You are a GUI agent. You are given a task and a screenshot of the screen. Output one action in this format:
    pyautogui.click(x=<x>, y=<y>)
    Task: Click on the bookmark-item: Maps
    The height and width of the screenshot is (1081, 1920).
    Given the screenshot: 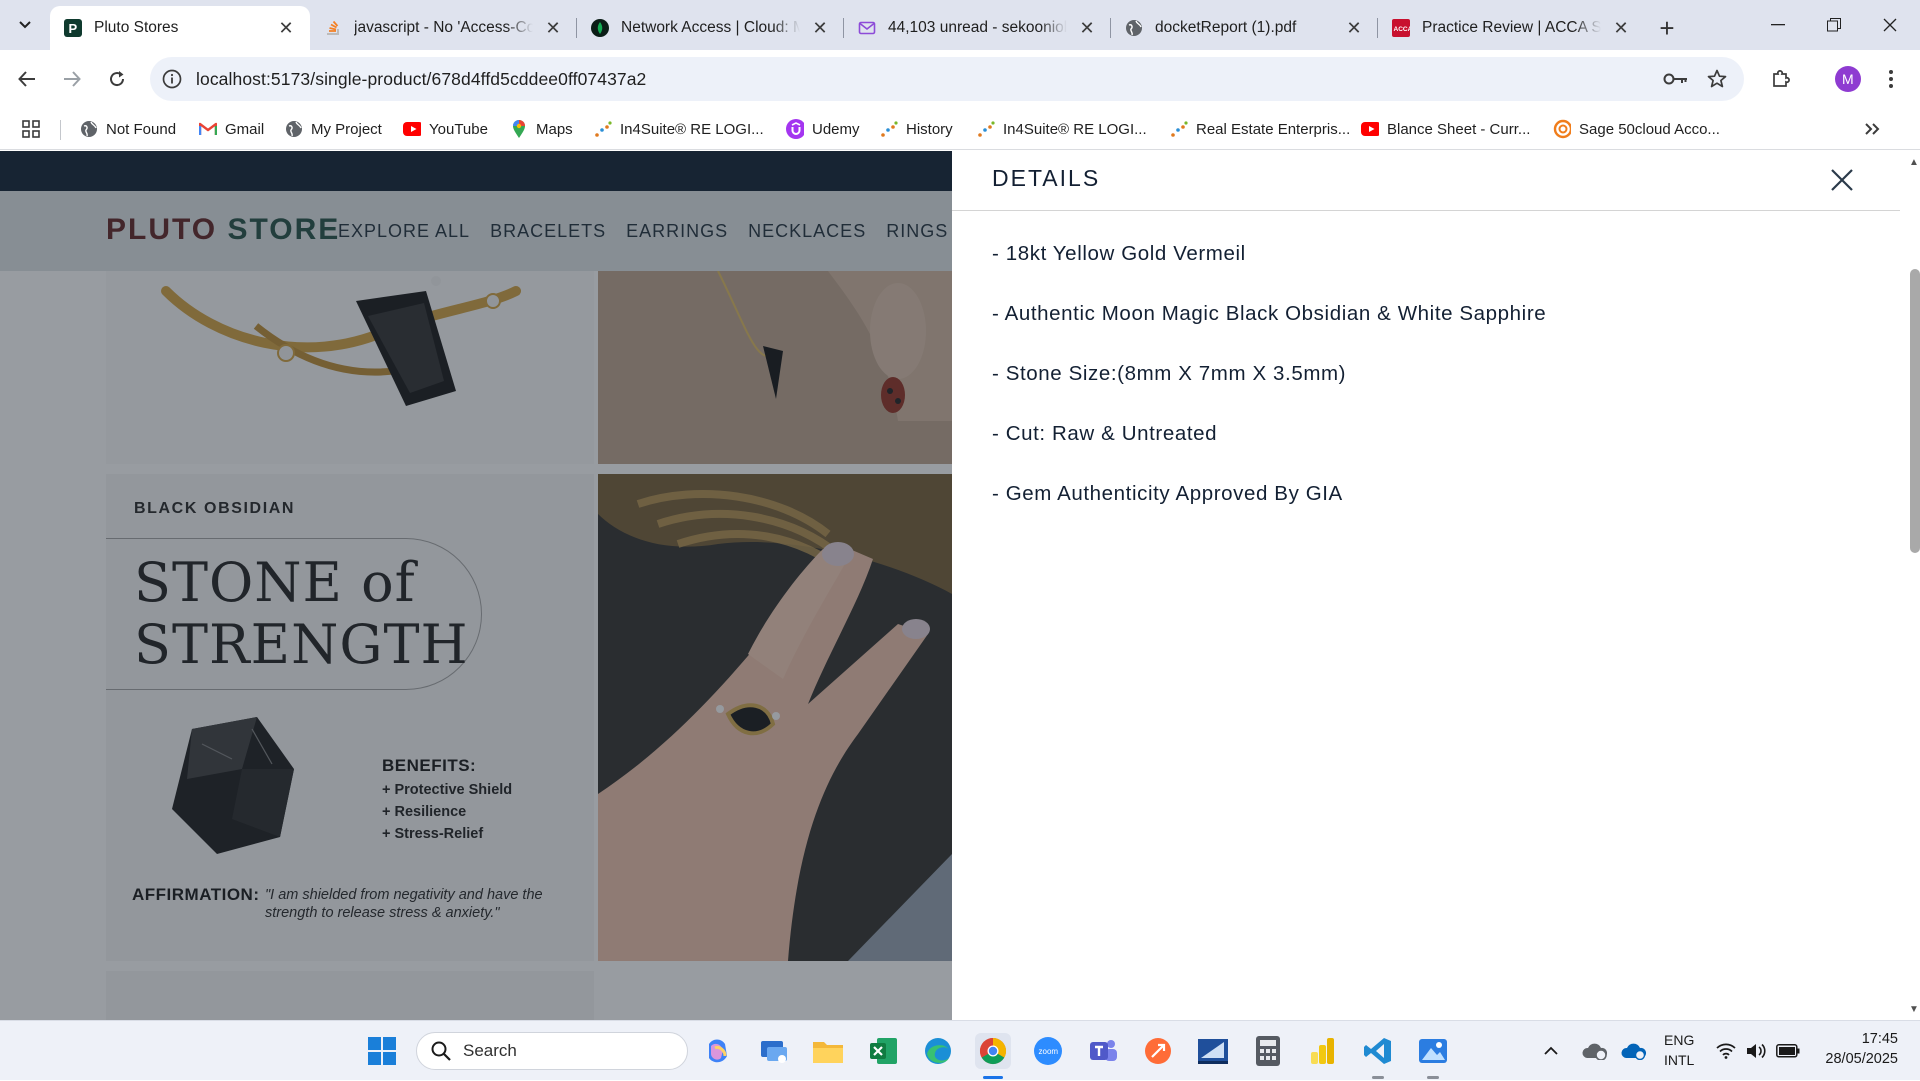 What is the action you would take?
    pyautogui.click(x=541, y=129)
    